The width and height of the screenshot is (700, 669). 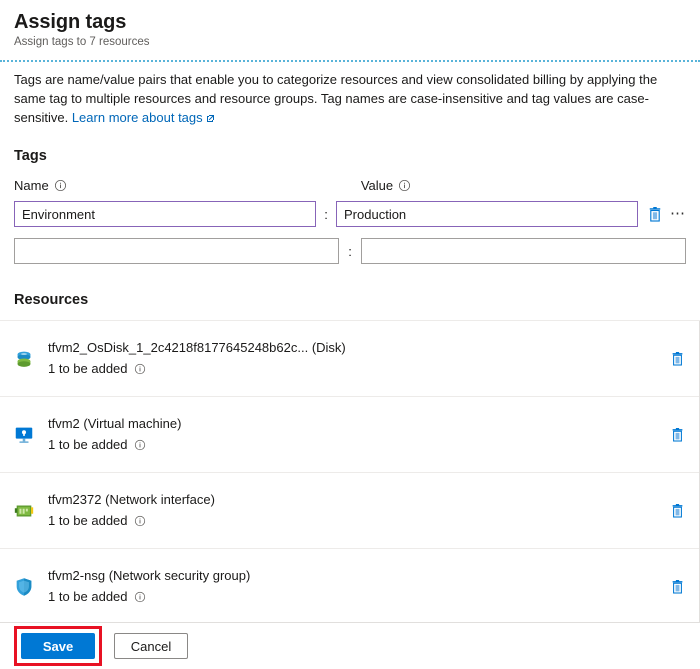 I want to click on resource-type: (Network interface), so click(x=160, y=499).